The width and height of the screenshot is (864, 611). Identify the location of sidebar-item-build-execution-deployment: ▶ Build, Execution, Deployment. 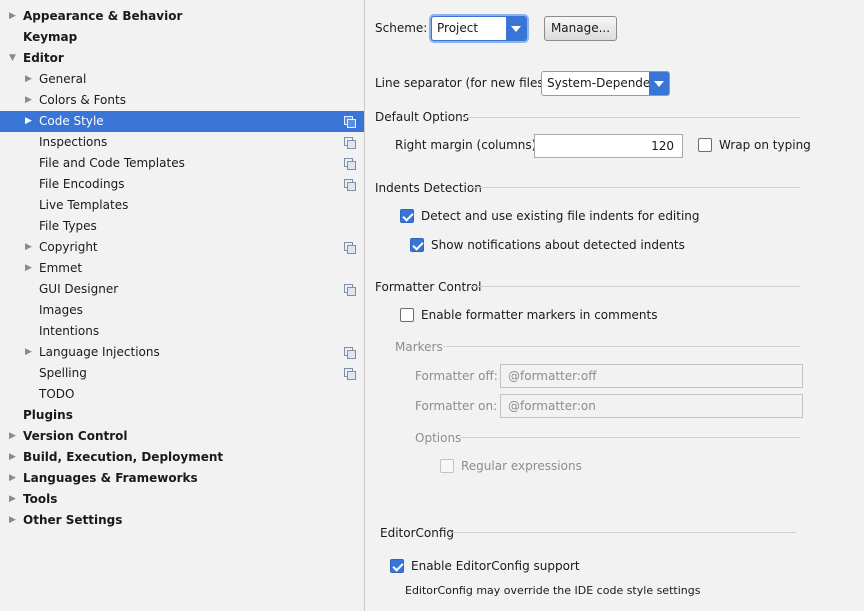
(182, 457).